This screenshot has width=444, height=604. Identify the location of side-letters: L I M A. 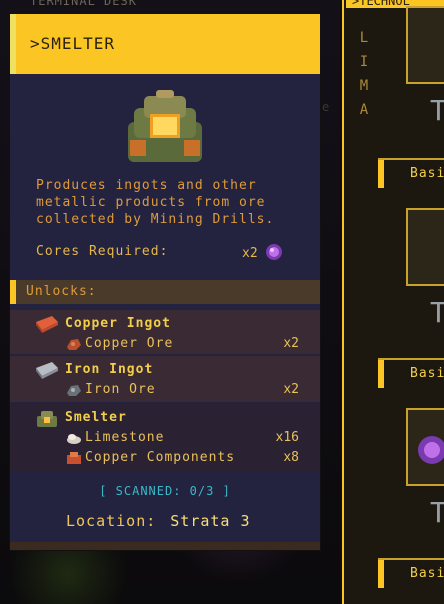
(364, 74).